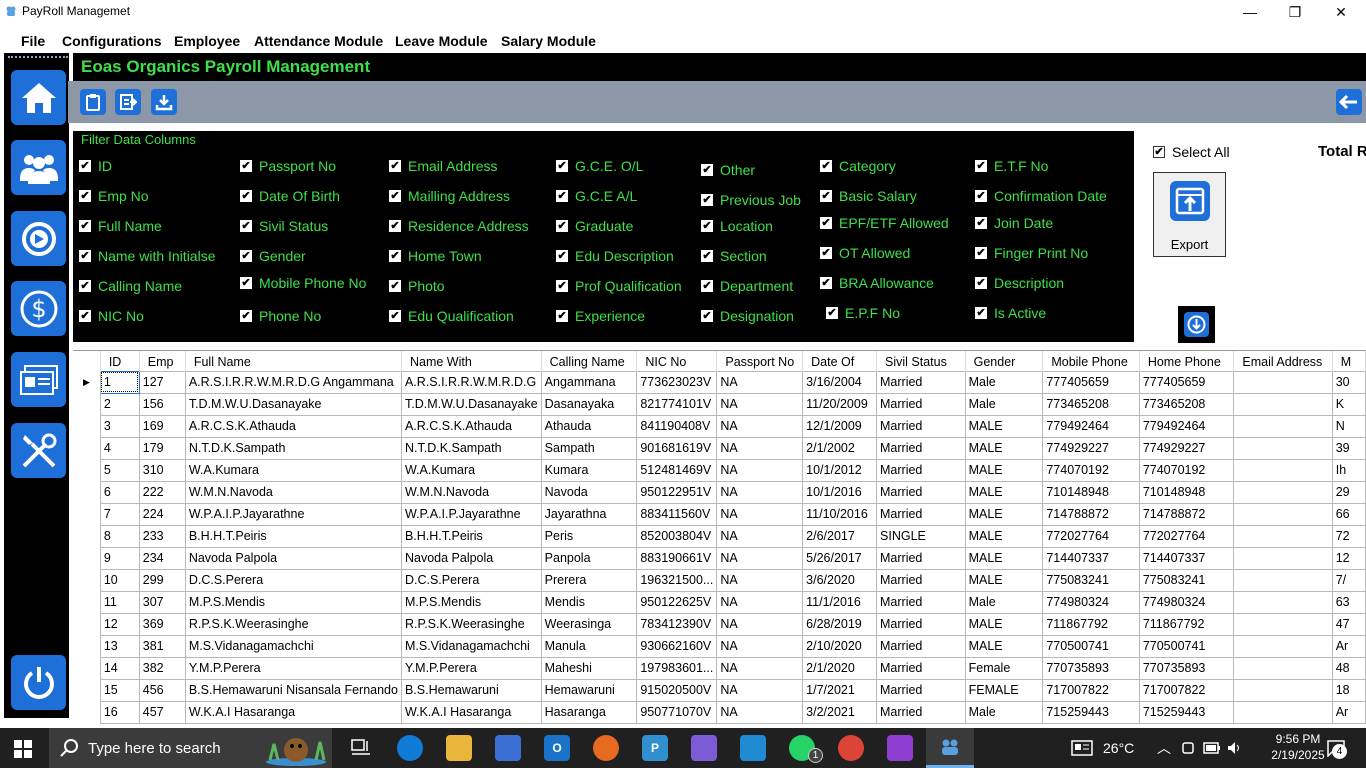 This screenshot has height=768, width=1366. What do you see at coordinates (606, 748) in the screenshot?
I see `firefox-icon` at bounding box center [606, 748].